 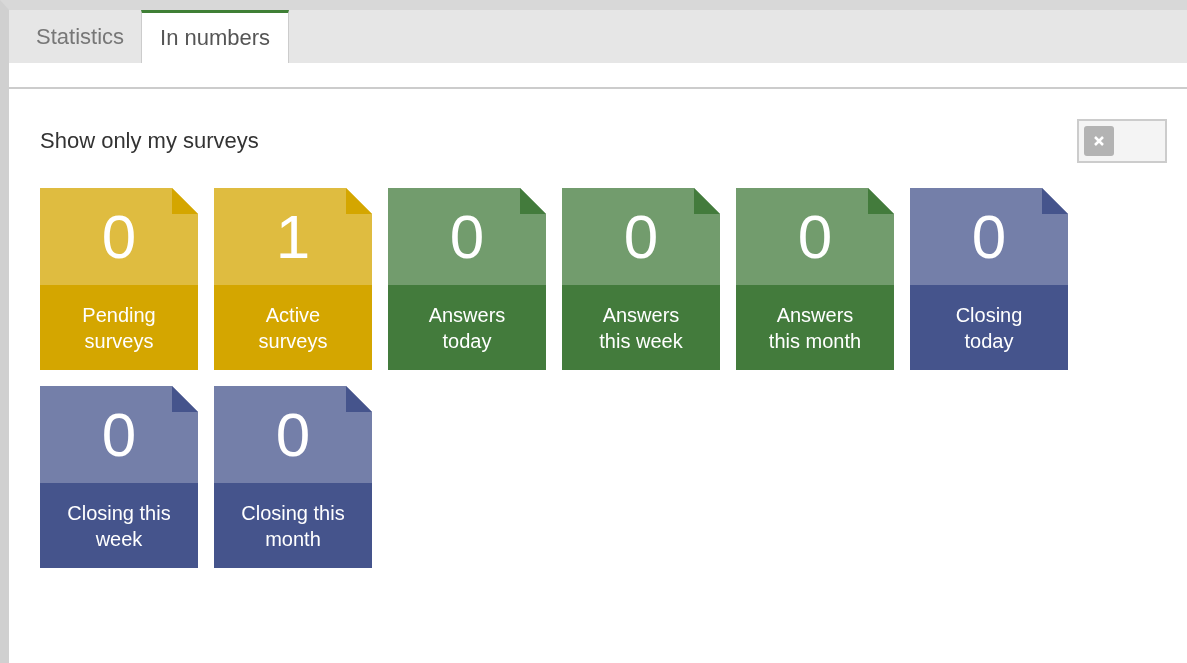 What do you see at coordinates (1099, 141) in the screenshot?
I see `close-icon` at bounding box center [1099, 141].